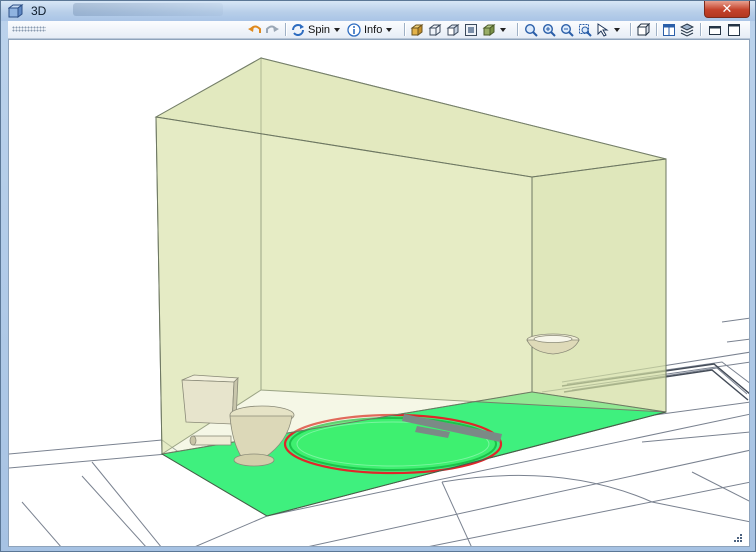 This screenshot has height=552, width=756. I want to click on undo-icon, so click(254, 29).